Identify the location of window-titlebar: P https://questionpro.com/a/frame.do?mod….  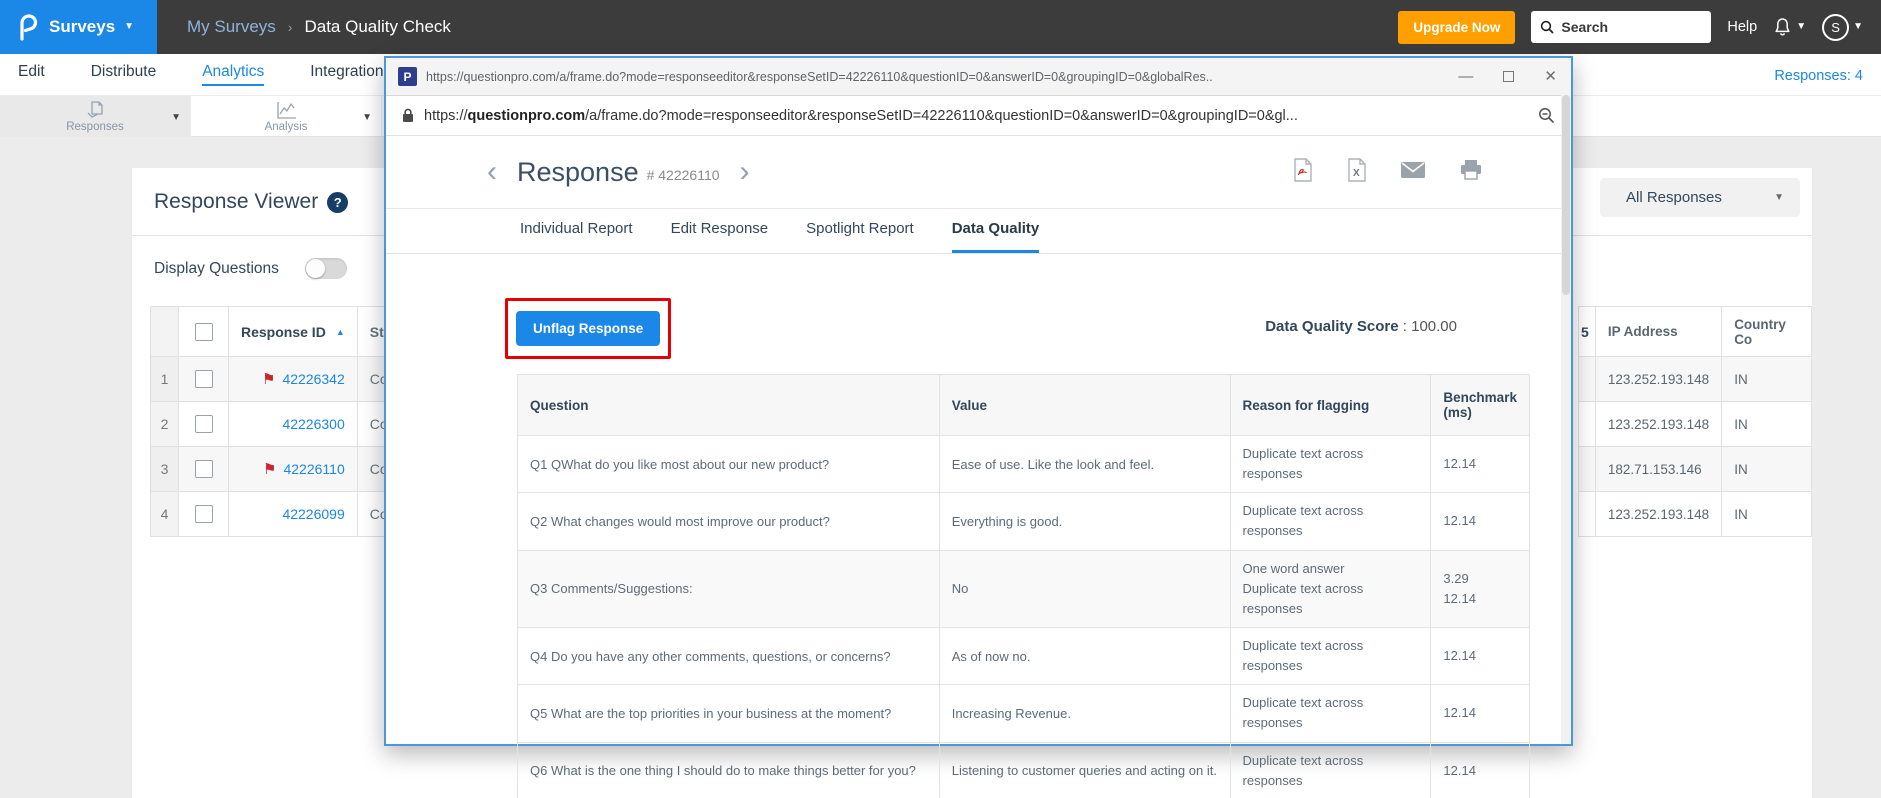
(978, 77).